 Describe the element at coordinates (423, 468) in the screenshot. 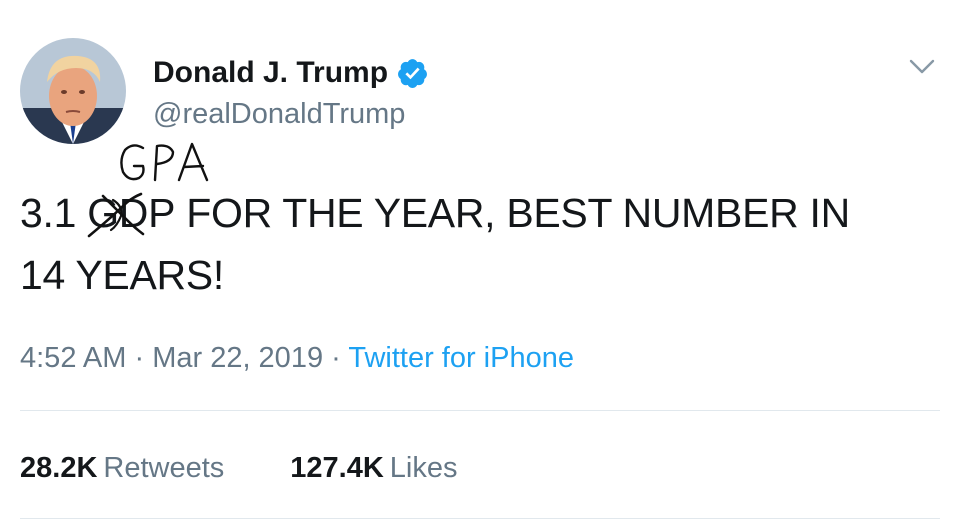

I see `likes-label: Likes` at that location.